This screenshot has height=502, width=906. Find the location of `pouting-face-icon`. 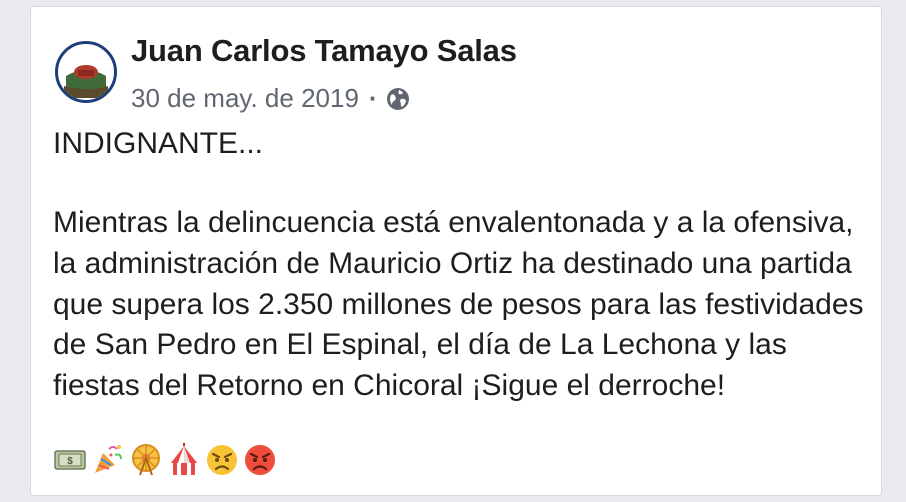

pouting-face-icon is located at coordinates (260, 460).